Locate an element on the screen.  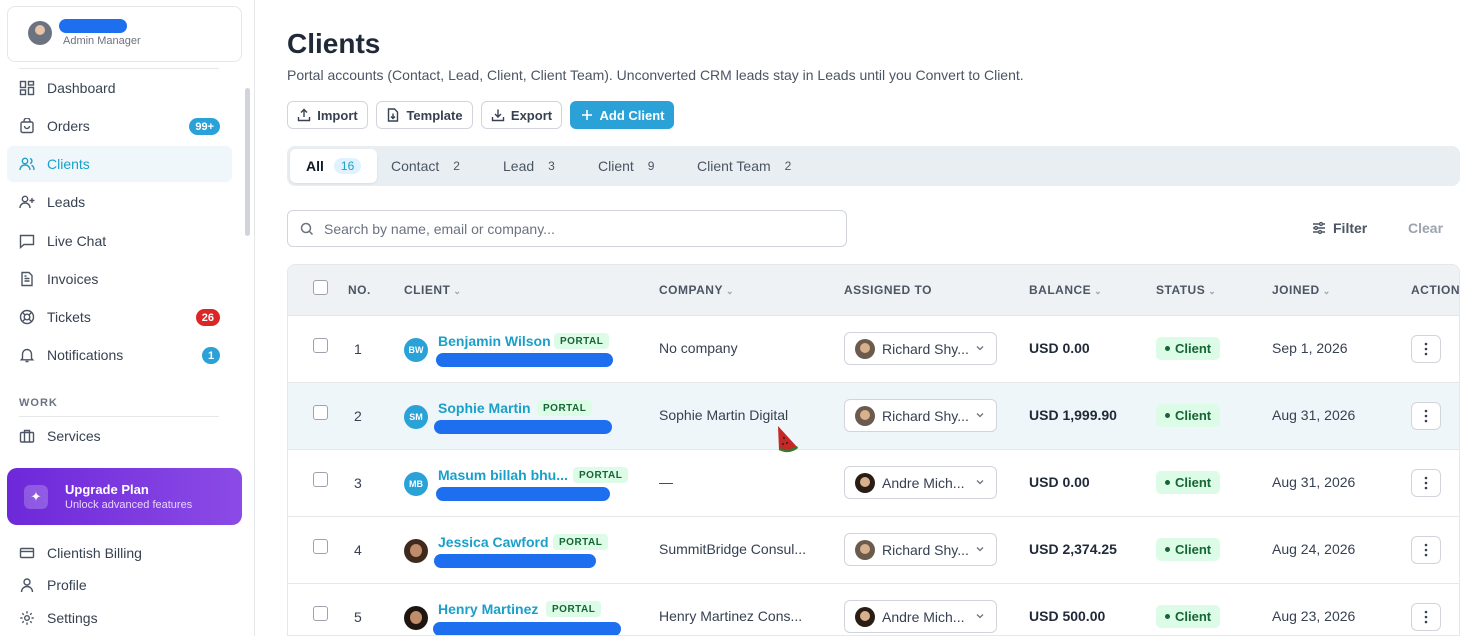
nav-item-dashboard: Dashboard is located at coordinates (119, 88).